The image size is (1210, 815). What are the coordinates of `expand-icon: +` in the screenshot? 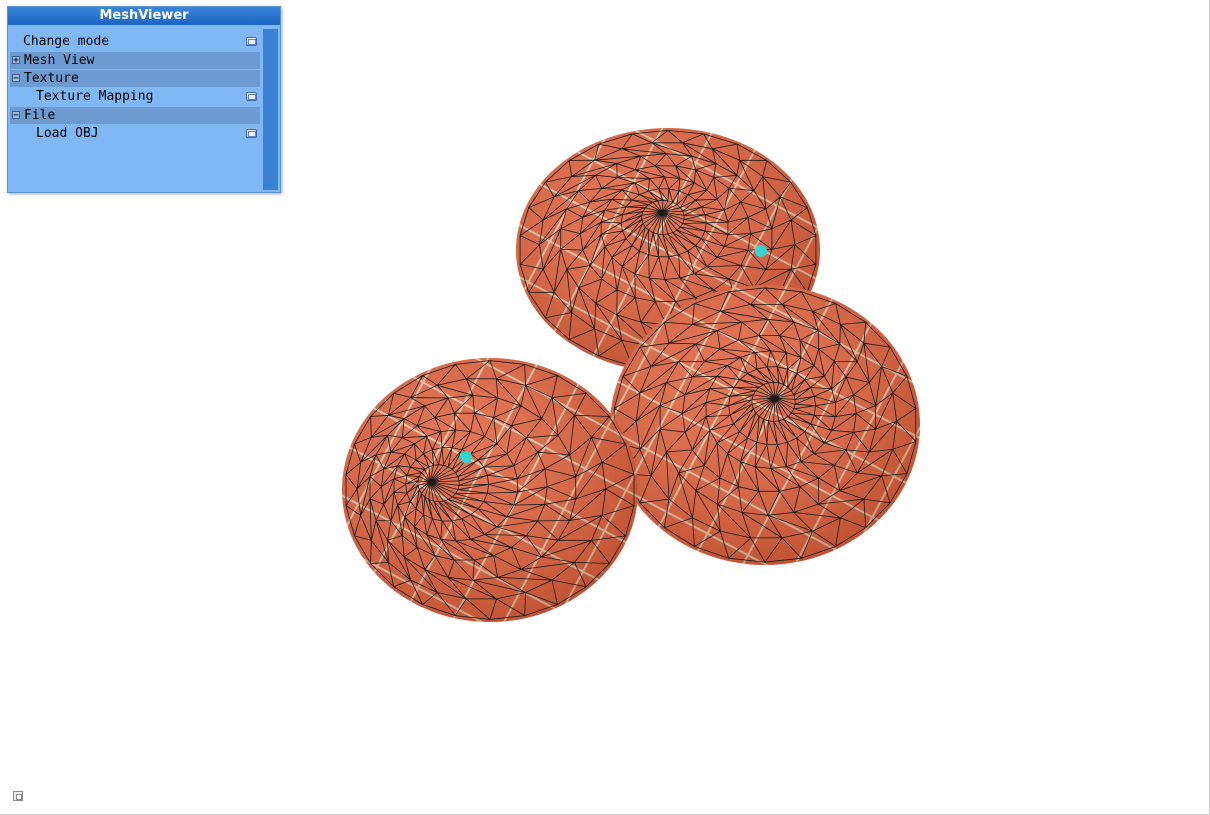 It's located at (16, 61).